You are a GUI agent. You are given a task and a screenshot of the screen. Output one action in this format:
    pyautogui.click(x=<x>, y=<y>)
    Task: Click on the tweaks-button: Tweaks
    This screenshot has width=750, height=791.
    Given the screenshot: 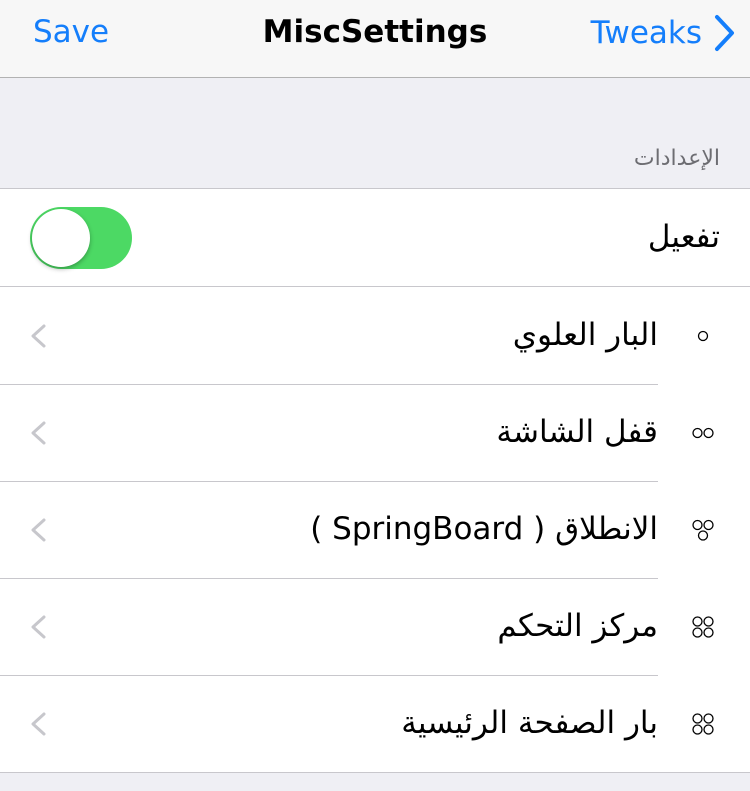 What is the action you would take?
    pyautogui.click(x=663, y=33)
    